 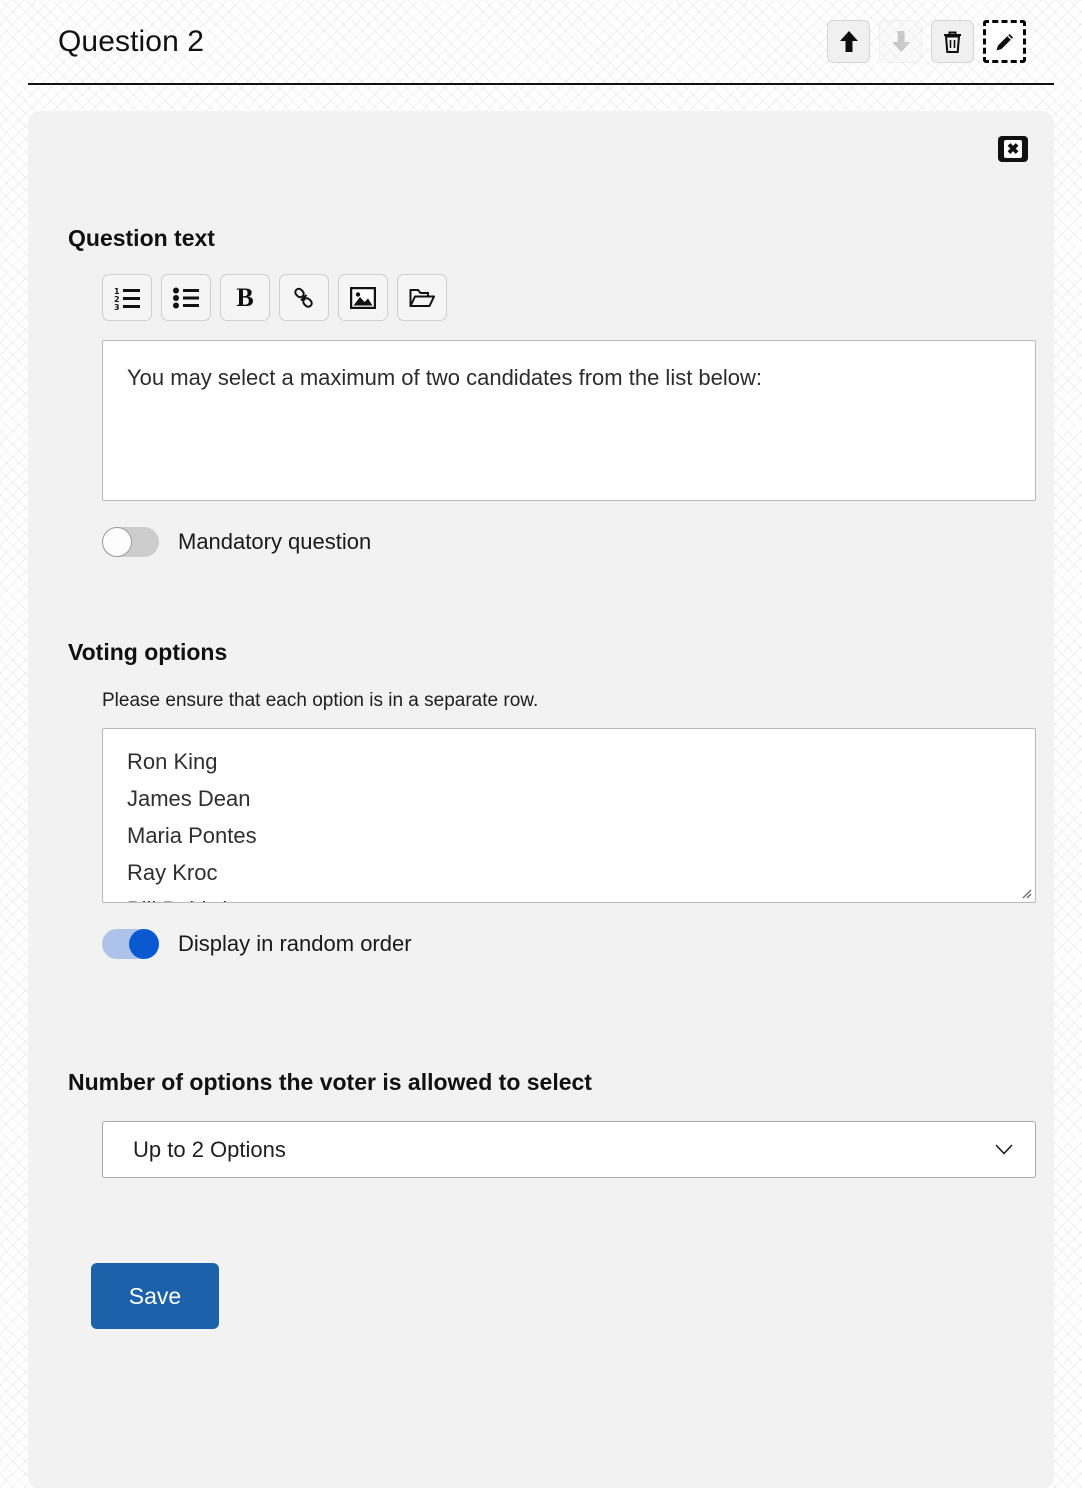 I want to click on close-button: ✖, so click(x=1013, y=149).